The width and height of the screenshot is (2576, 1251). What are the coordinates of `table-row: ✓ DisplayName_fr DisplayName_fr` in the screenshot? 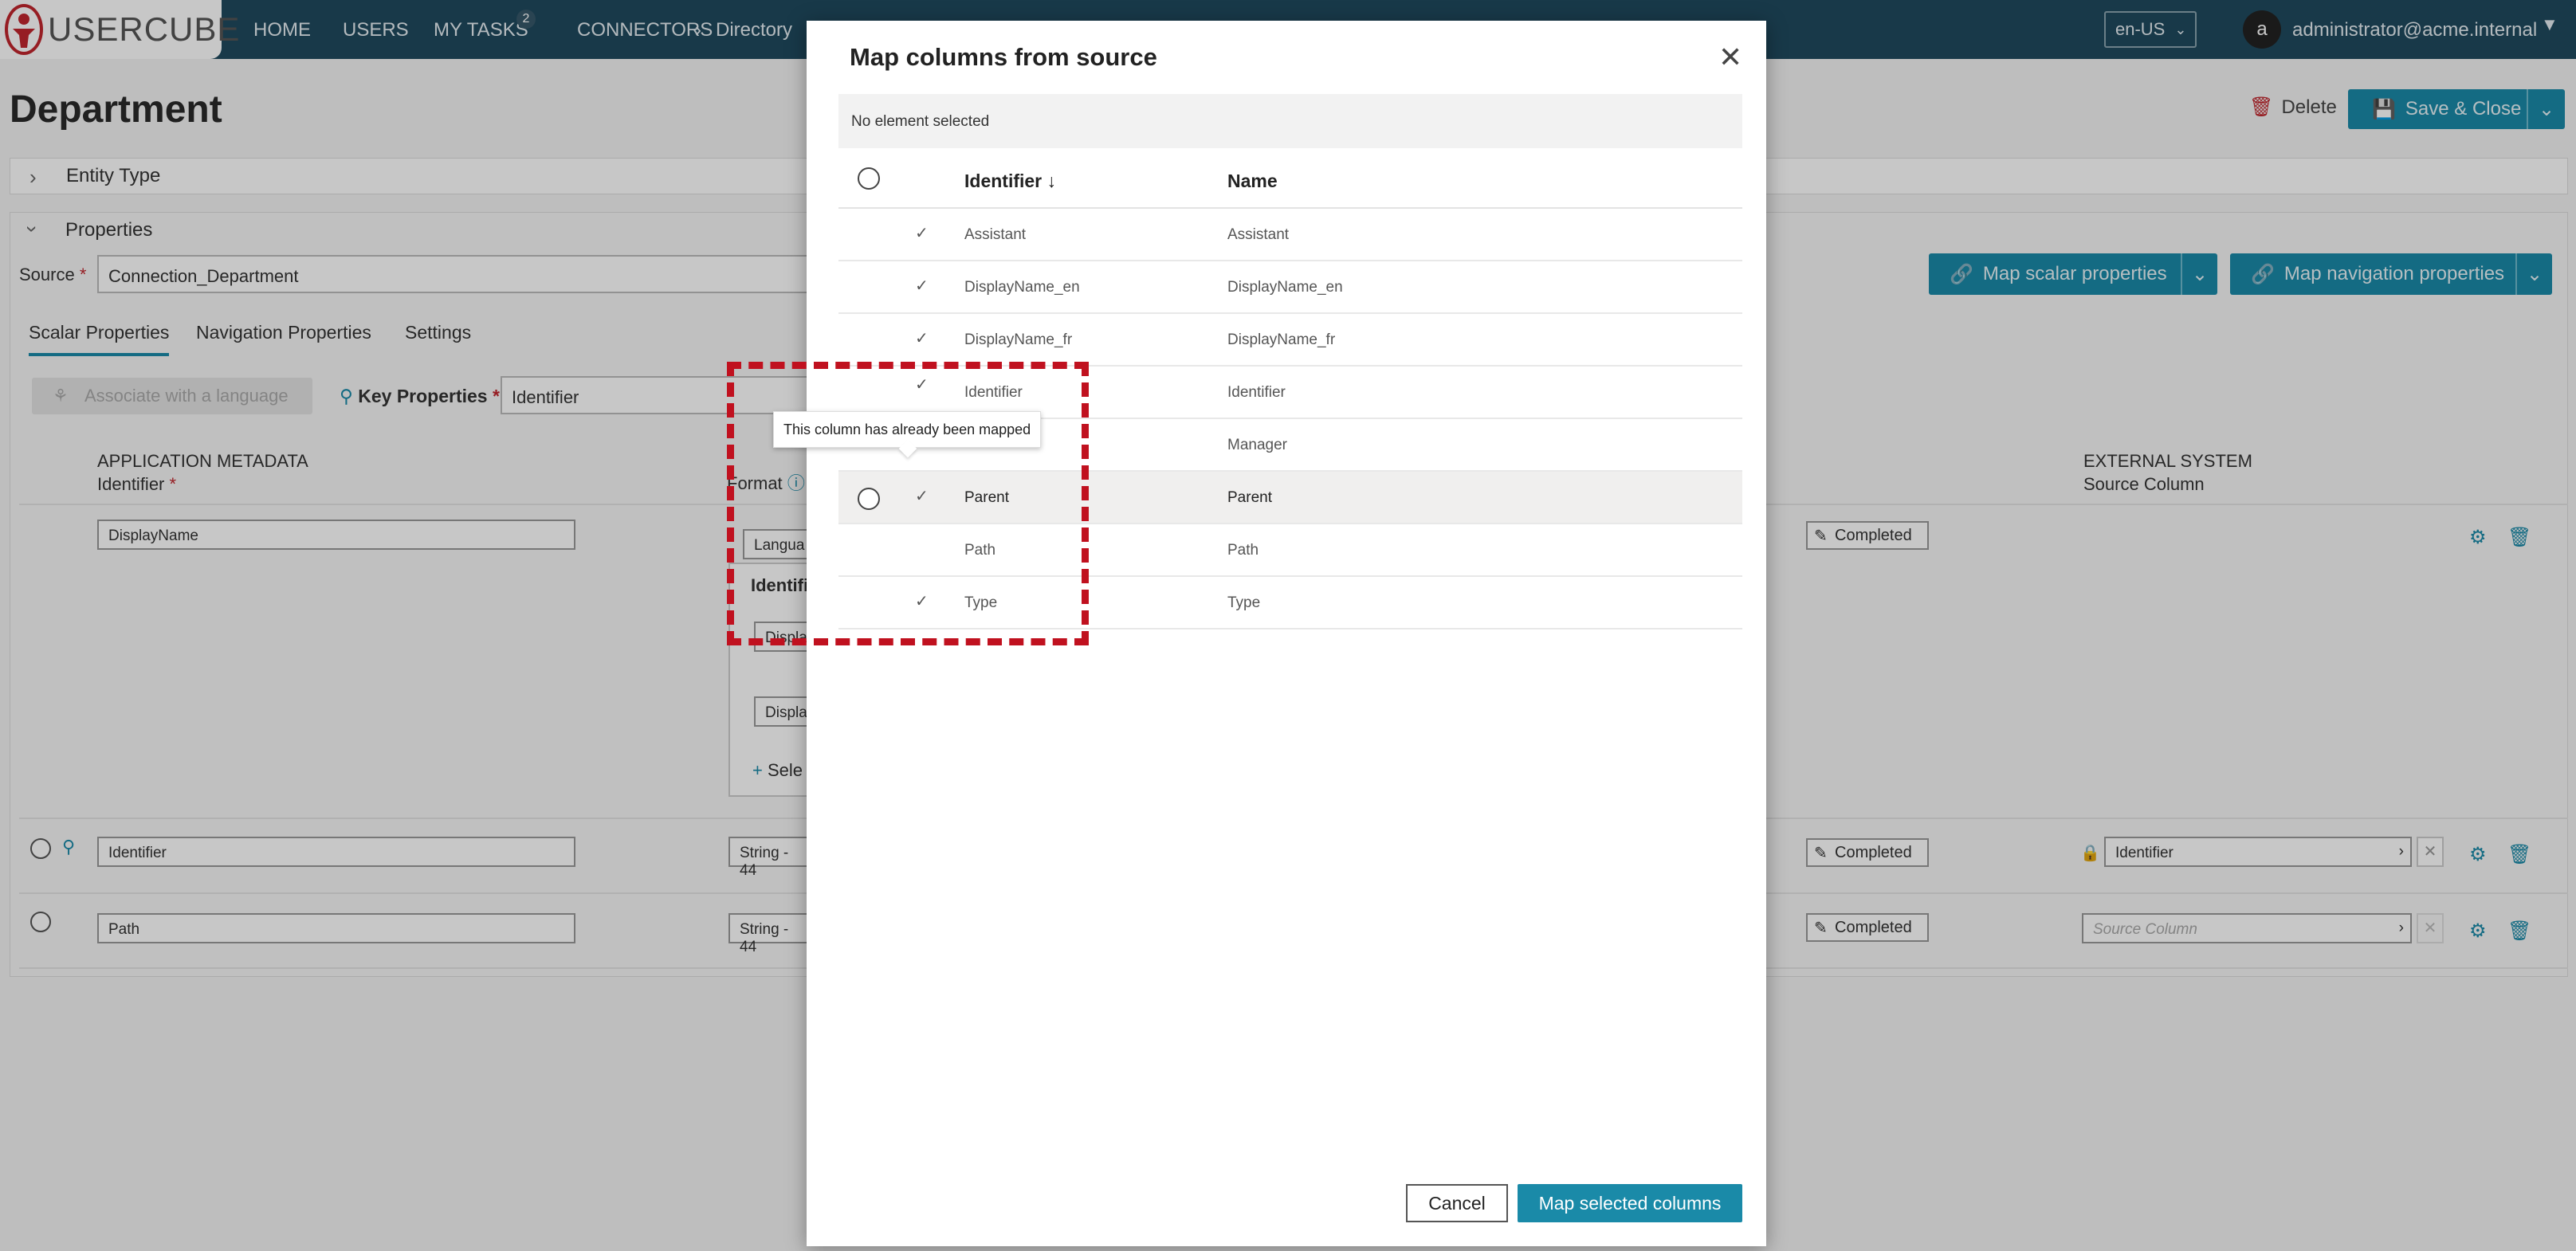 It's located at (1290, 340).